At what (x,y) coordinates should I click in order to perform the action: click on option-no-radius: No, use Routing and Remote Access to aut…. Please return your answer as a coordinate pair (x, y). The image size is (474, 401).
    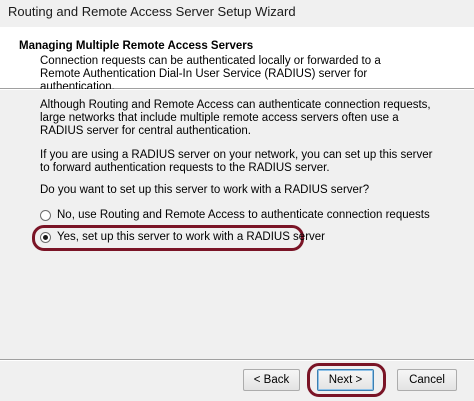
    Looking at the image, I should click on (235, 215).